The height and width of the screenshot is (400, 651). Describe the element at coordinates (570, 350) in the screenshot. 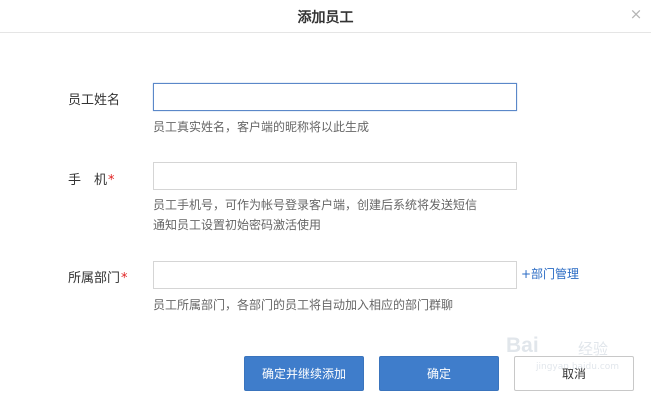

I see `baidu-jingyan-watermark: Bai 经验 jingyan.baidu.com` at that location.